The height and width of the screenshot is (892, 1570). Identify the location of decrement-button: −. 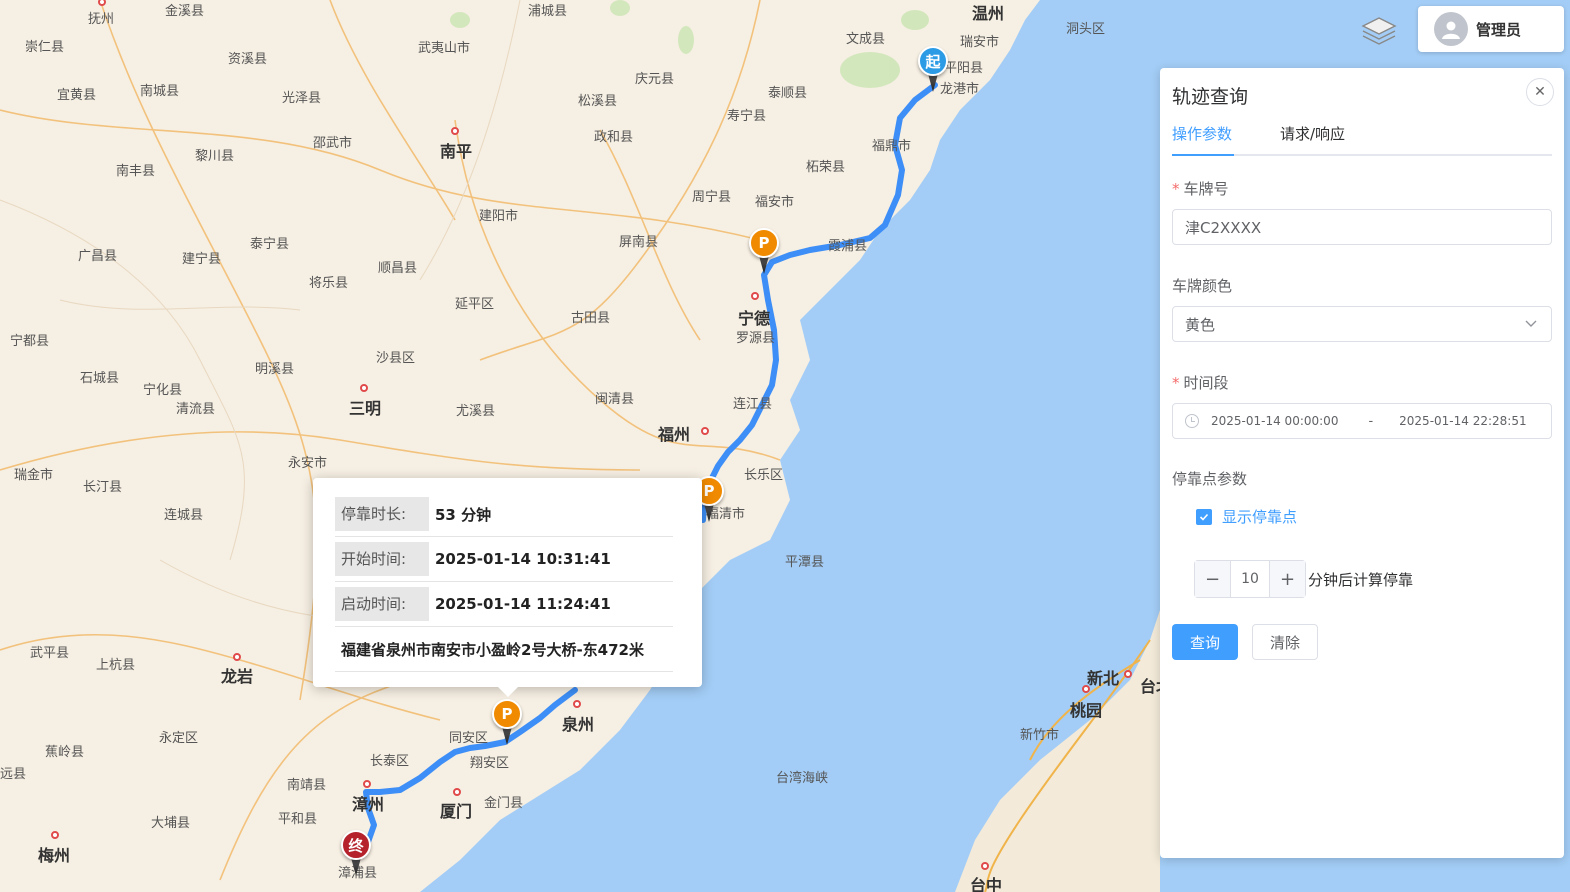
(1213, 579).